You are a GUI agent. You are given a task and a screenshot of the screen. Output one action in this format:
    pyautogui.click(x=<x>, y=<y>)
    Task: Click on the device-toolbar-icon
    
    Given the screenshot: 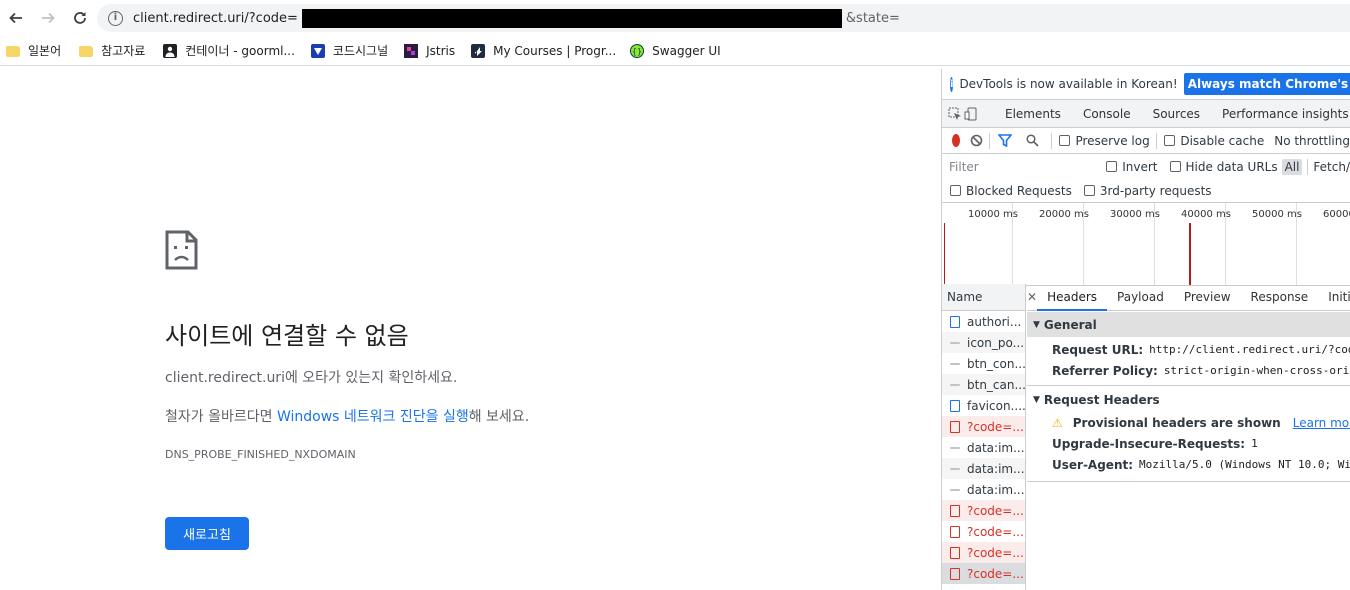 What is the action you would take?
    pyautogui.click(x=971, y=114)
    